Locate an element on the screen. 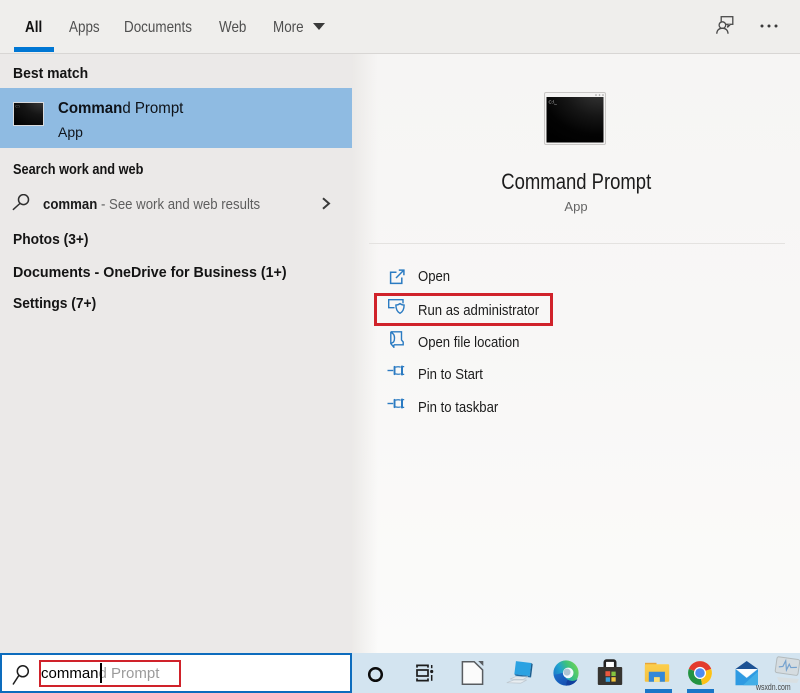  svg-text: C:\_ is located at coordinates (553, 102).